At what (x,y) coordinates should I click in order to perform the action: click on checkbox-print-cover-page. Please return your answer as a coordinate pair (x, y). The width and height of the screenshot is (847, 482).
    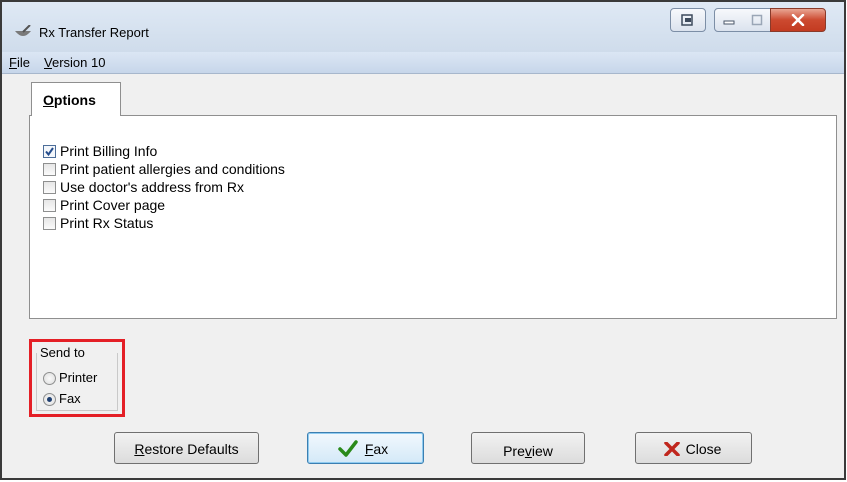
    Looking at the image, I should click on (49, 205).